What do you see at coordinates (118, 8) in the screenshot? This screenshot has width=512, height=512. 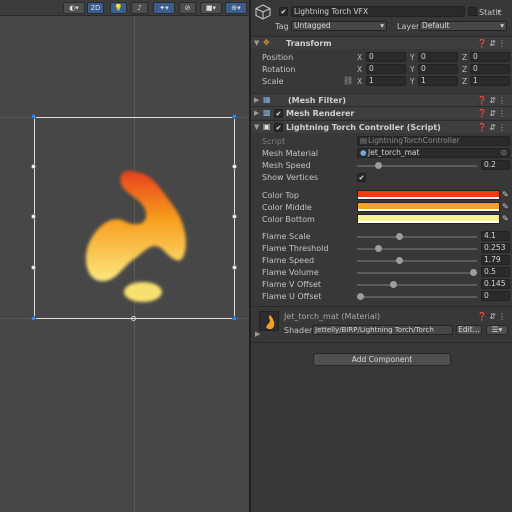 I see `lighting-toggle: 💡` at bounding box center [118, 8].